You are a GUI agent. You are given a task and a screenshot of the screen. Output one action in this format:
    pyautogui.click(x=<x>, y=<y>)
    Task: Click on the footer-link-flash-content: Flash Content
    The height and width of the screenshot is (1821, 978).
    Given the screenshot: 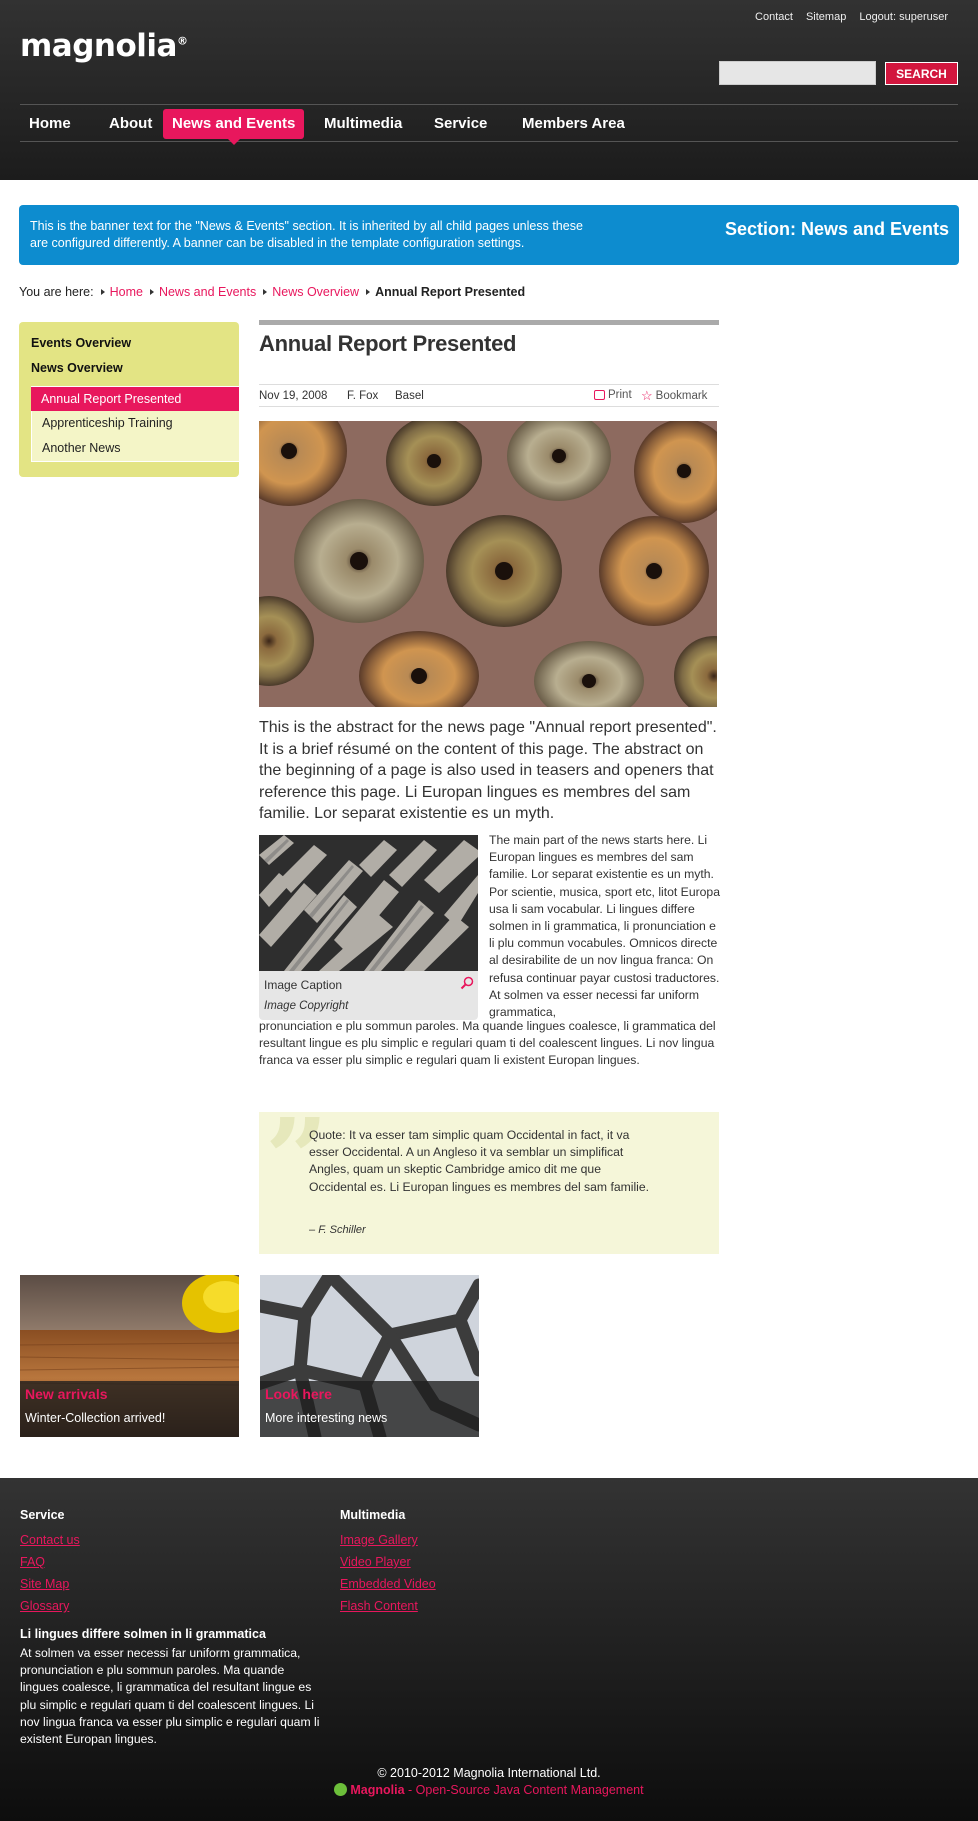 What is the action you would take?
    pyautogui.click(x=388, y=1606)
    